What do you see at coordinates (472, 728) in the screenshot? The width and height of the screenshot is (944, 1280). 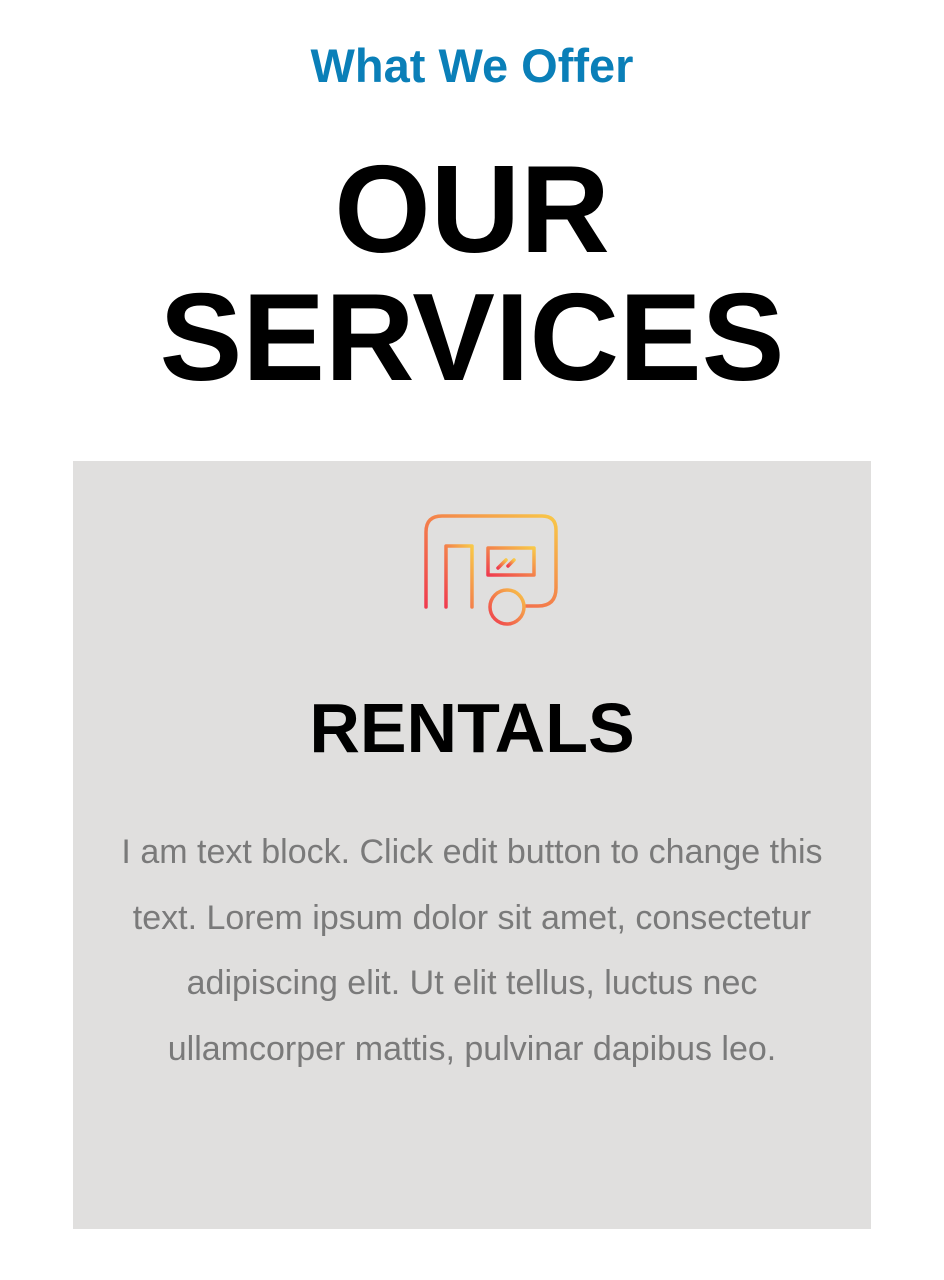 I see `service-card-title: RENTALS` at bounding box center [472, 728].